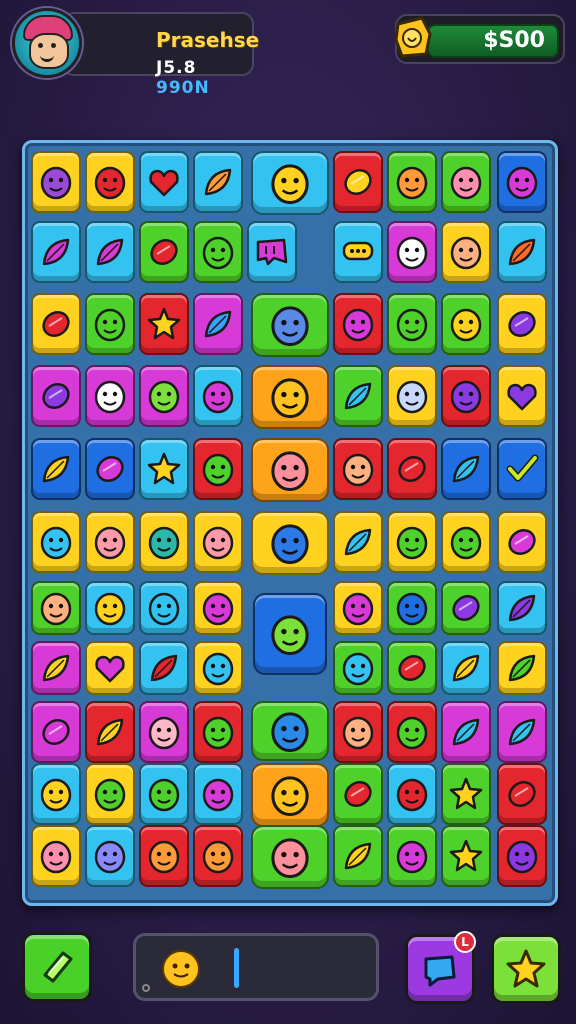 This screenshot has width=576, height=1024. I want to click on chat-button: L, so click(440, 967).